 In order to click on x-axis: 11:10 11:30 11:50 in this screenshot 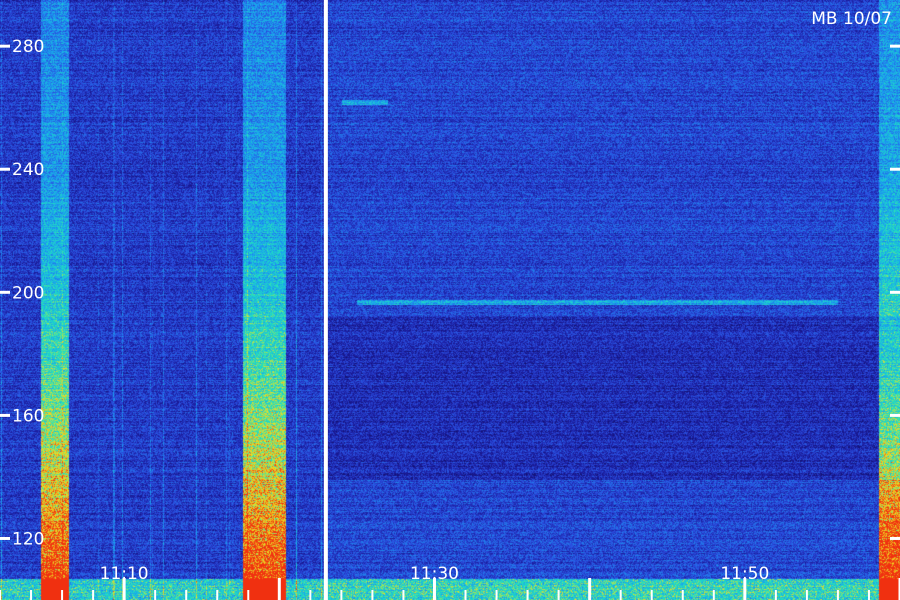, I will do `click(450, 582)`.